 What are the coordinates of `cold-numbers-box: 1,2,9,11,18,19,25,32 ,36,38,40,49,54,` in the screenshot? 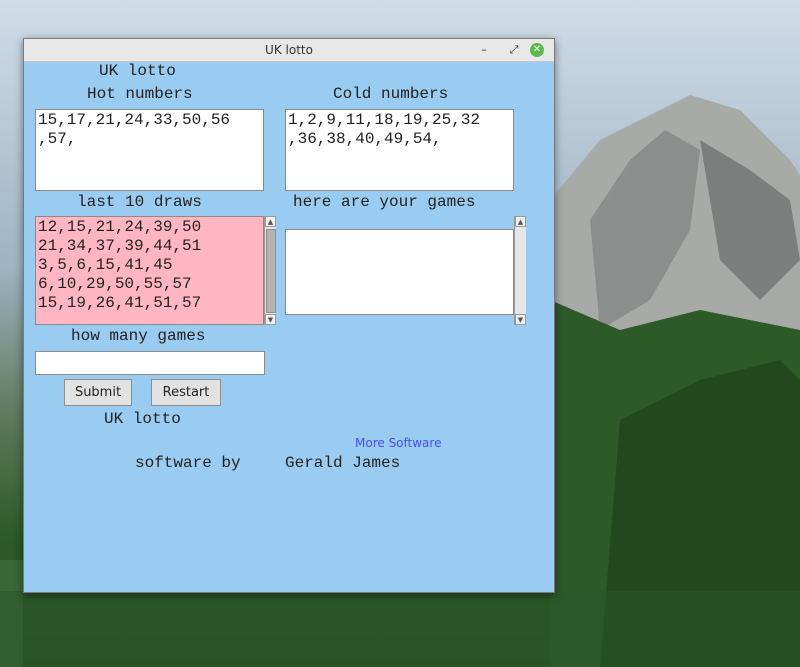 It's located at (399, 150).